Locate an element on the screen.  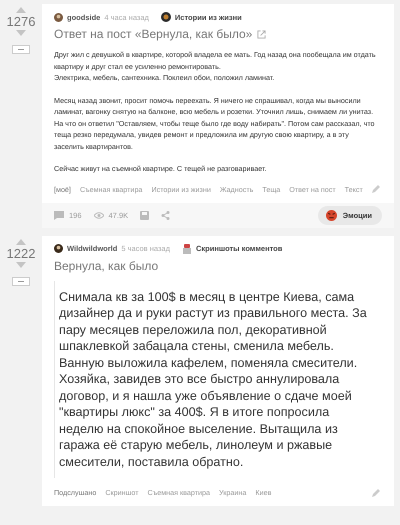
screenshot-text-line: дизайнер да и руки растут из правильного места. За is located at coordinates (213, 313).